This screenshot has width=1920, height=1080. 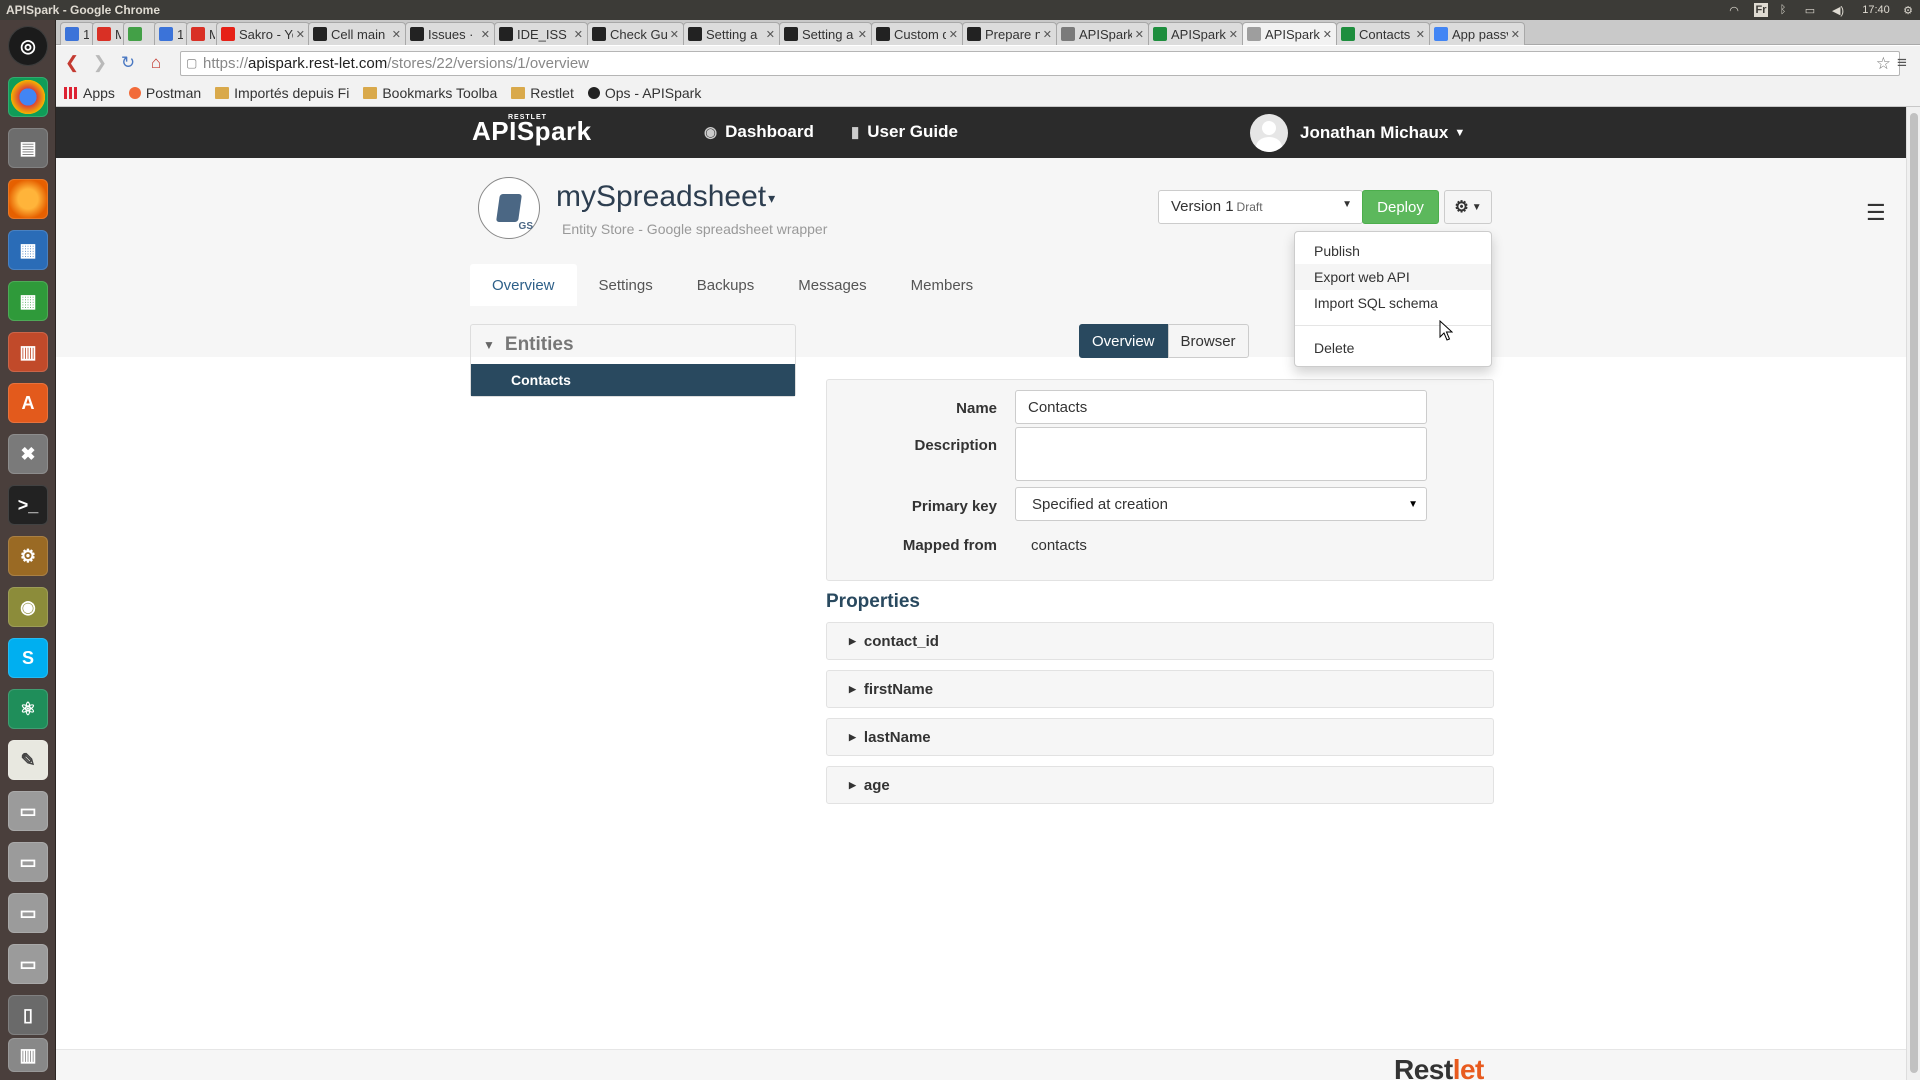 I want to click on rhythmbox-icon: ◉, so click(x=28, y=607).